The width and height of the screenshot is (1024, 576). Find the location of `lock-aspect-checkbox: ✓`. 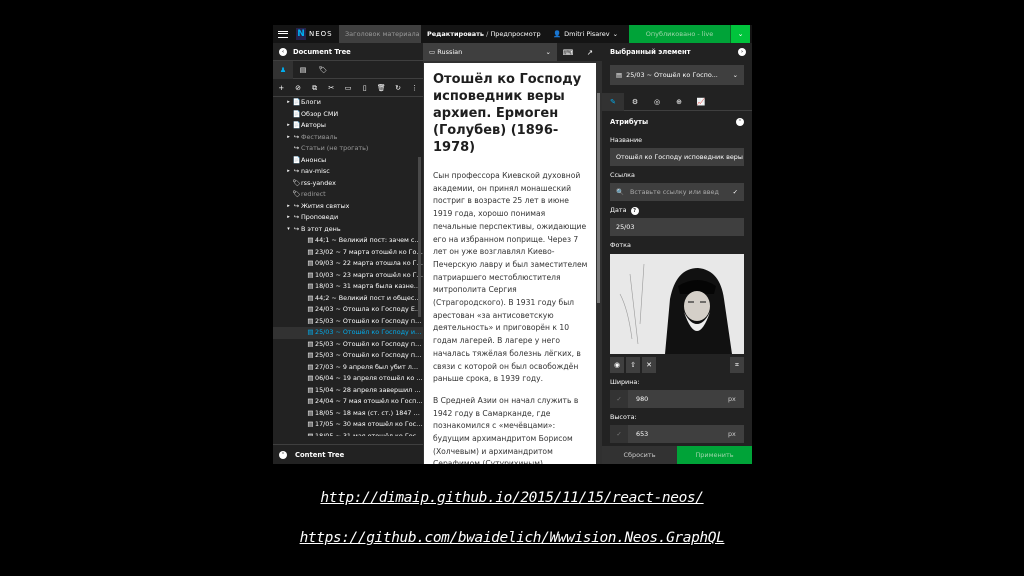

lock-aspect-checkbox: ✓ is located at coordinates (619, 399).